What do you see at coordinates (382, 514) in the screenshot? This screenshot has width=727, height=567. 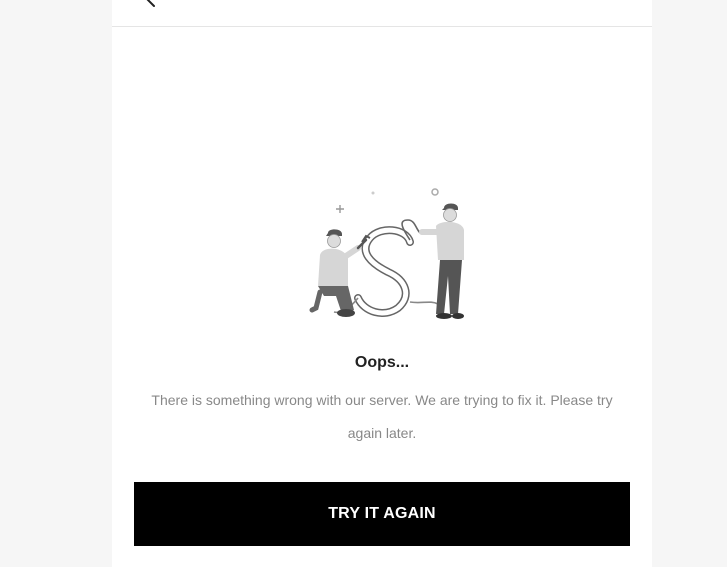 I see `try-again-button: TRY IT AGAIN` at bounding box center [382, 514].